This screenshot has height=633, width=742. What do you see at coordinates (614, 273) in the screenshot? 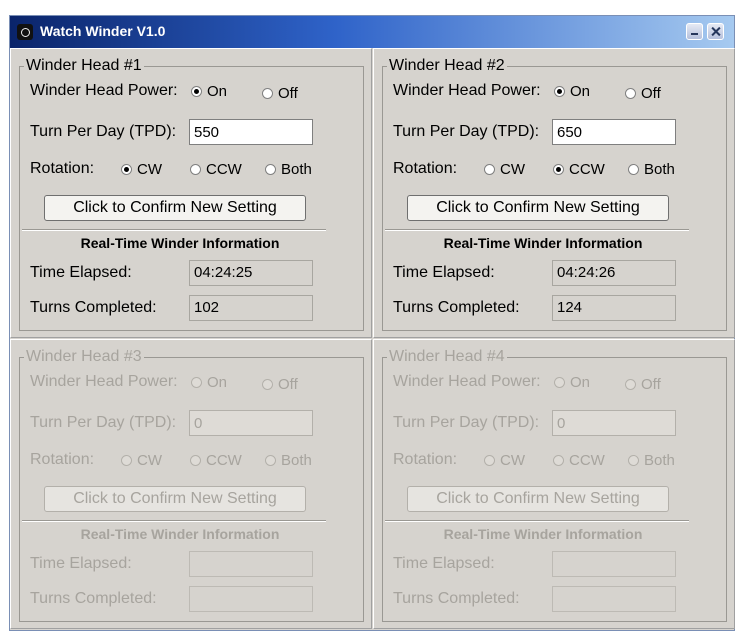
I see `time-elapsed-value: 04:24:26` at bounding box center [614, 273].